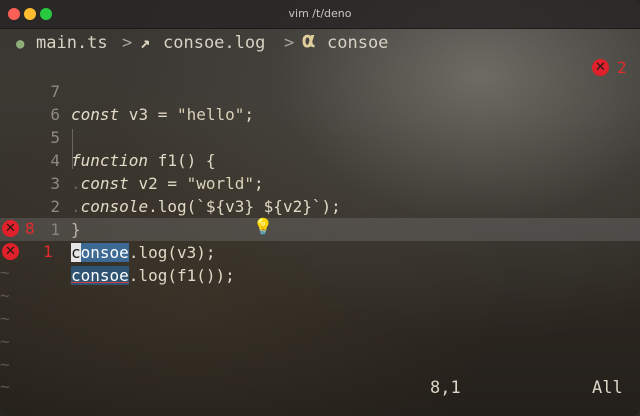 The width and height of the screenshot is (640, 416). I want to click on breadcrumb-file: main.ts, so click(72, 43).